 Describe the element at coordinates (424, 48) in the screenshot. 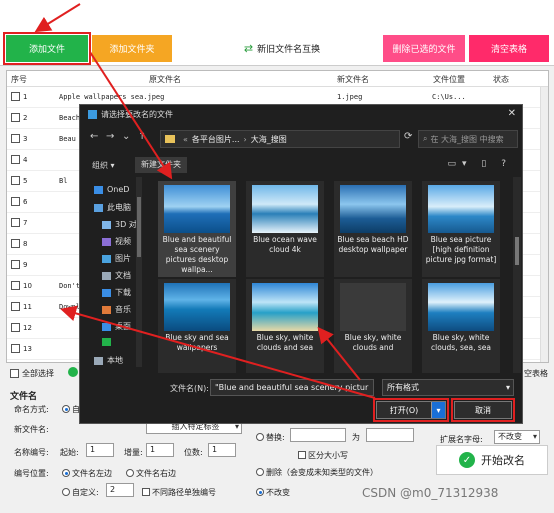

I see `delete-selected-button: 删除已选的文件` at that location.